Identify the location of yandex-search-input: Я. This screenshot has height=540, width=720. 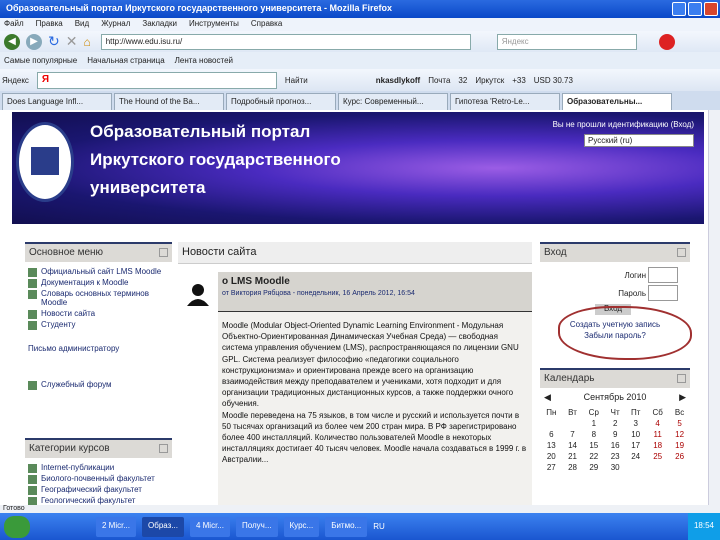
(156, 80).